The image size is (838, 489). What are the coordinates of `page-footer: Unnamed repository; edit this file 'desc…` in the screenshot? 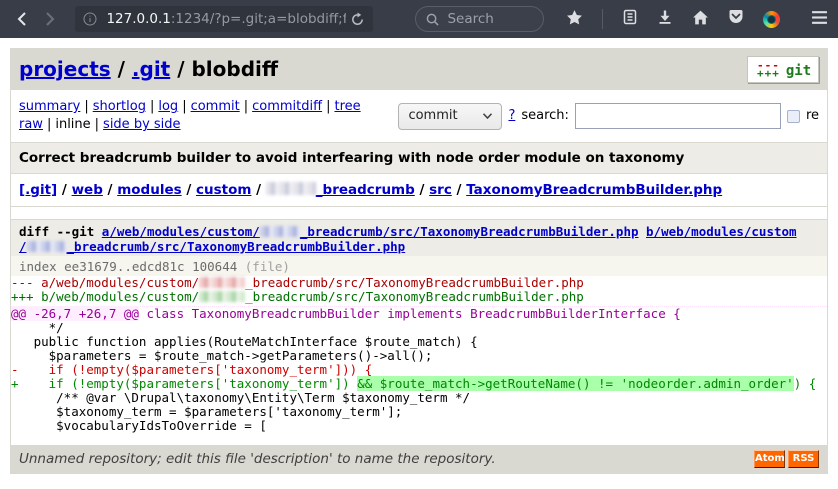 It's located at (419, 459).